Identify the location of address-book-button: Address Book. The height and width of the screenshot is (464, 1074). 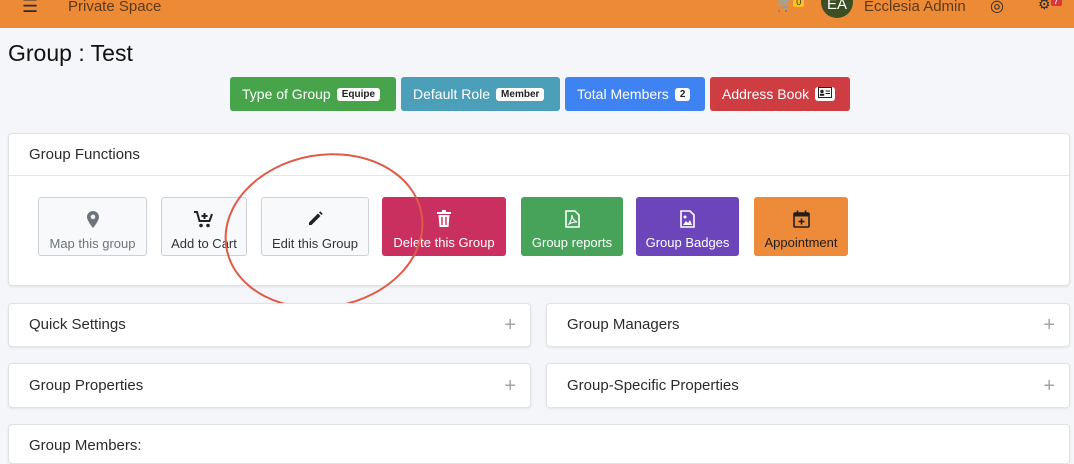
(780, 94).